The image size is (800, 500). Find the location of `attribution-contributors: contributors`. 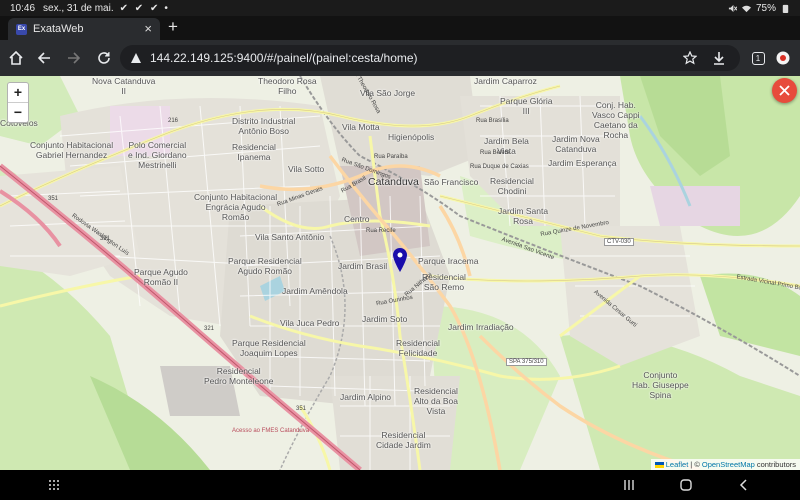

attribution-contributors: contributors is located at coordinates (776, 464).